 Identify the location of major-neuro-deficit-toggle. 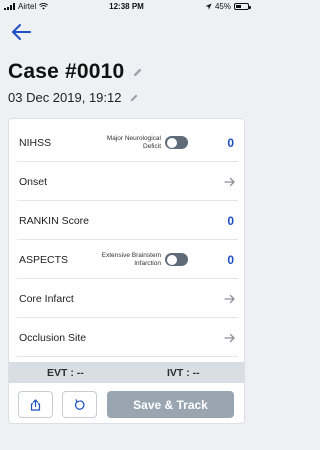
(176, 142).